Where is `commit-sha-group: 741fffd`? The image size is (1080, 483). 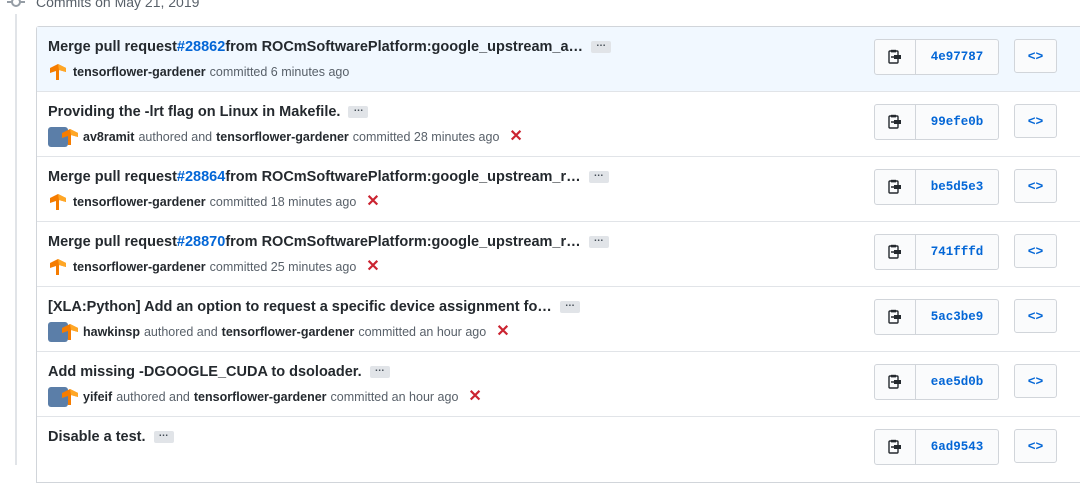
commit-sha-group: 741fffd is located at coordinates (936, 252).